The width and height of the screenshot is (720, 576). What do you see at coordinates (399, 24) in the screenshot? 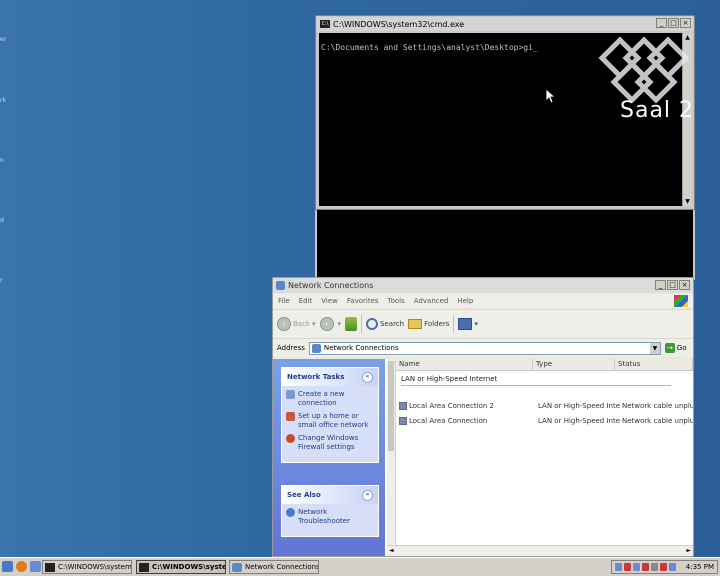
I see `cmd-title: C:\WINDOWS\system32\cmd.exe` at bounding box center [399, 24].